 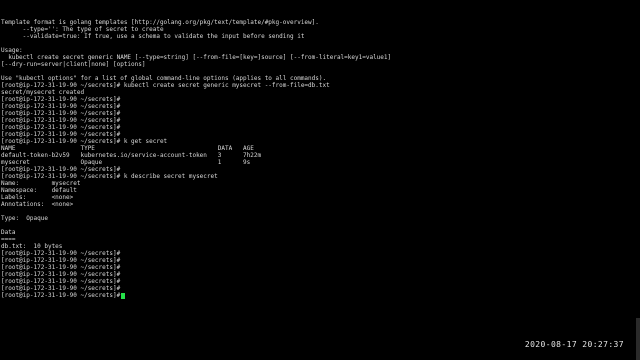 I want to click on output-line: secret/mysecret created, so click(x=43, y=92).